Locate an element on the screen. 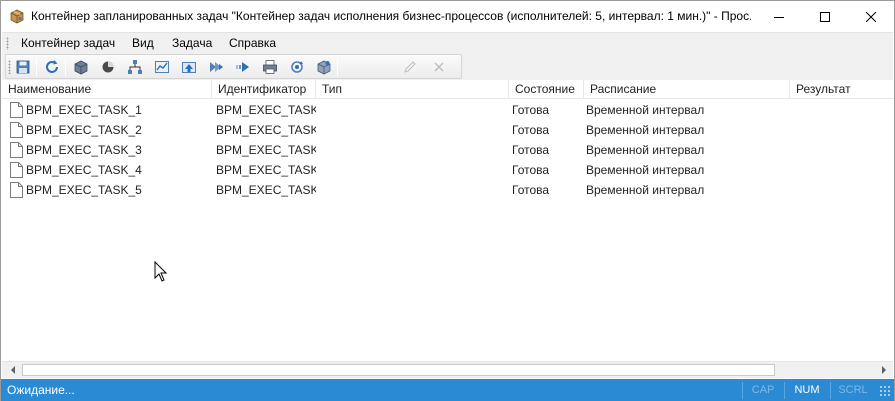 Image resolution: width=895 pixels, height=401 pixels. save-button is located at coordinates (23, 67).